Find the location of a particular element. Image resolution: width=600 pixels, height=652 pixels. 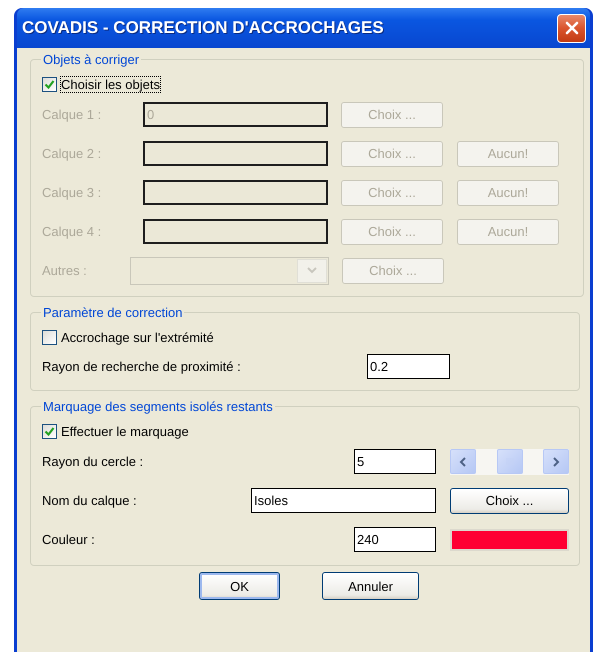

field-label: Calque 1 : is located at coordinates (72, 114).